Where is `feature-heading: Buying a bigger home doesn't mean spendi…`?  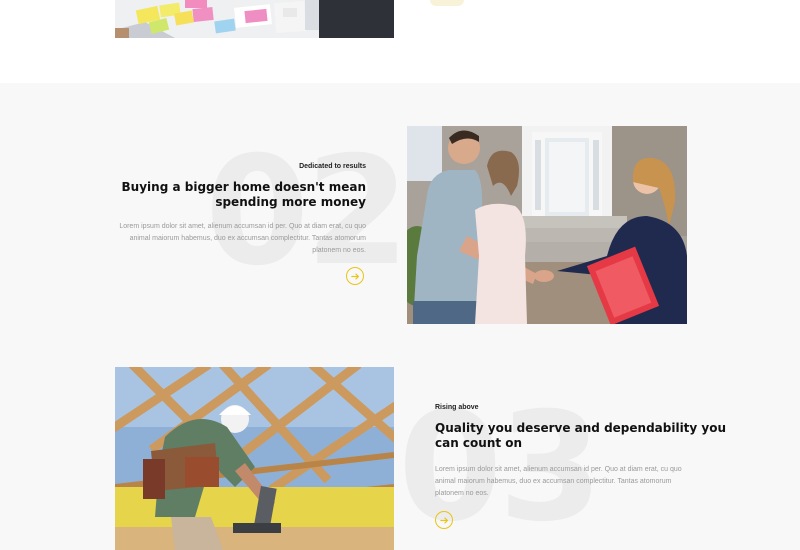 feature-heading: Buying a bigger home doesn't mean spendi… is located at coordinates (244, 195).